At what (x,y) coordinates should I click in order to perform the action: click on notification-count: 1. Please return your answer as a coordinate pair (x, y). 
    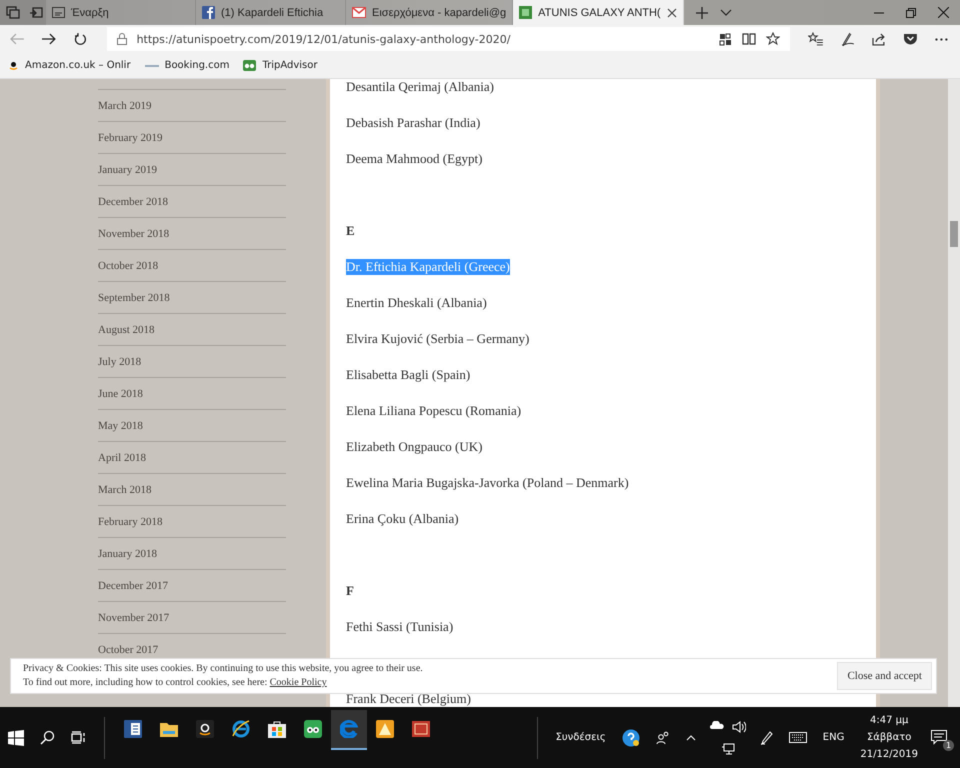
    Looking at the image, I should click on (948, 745).